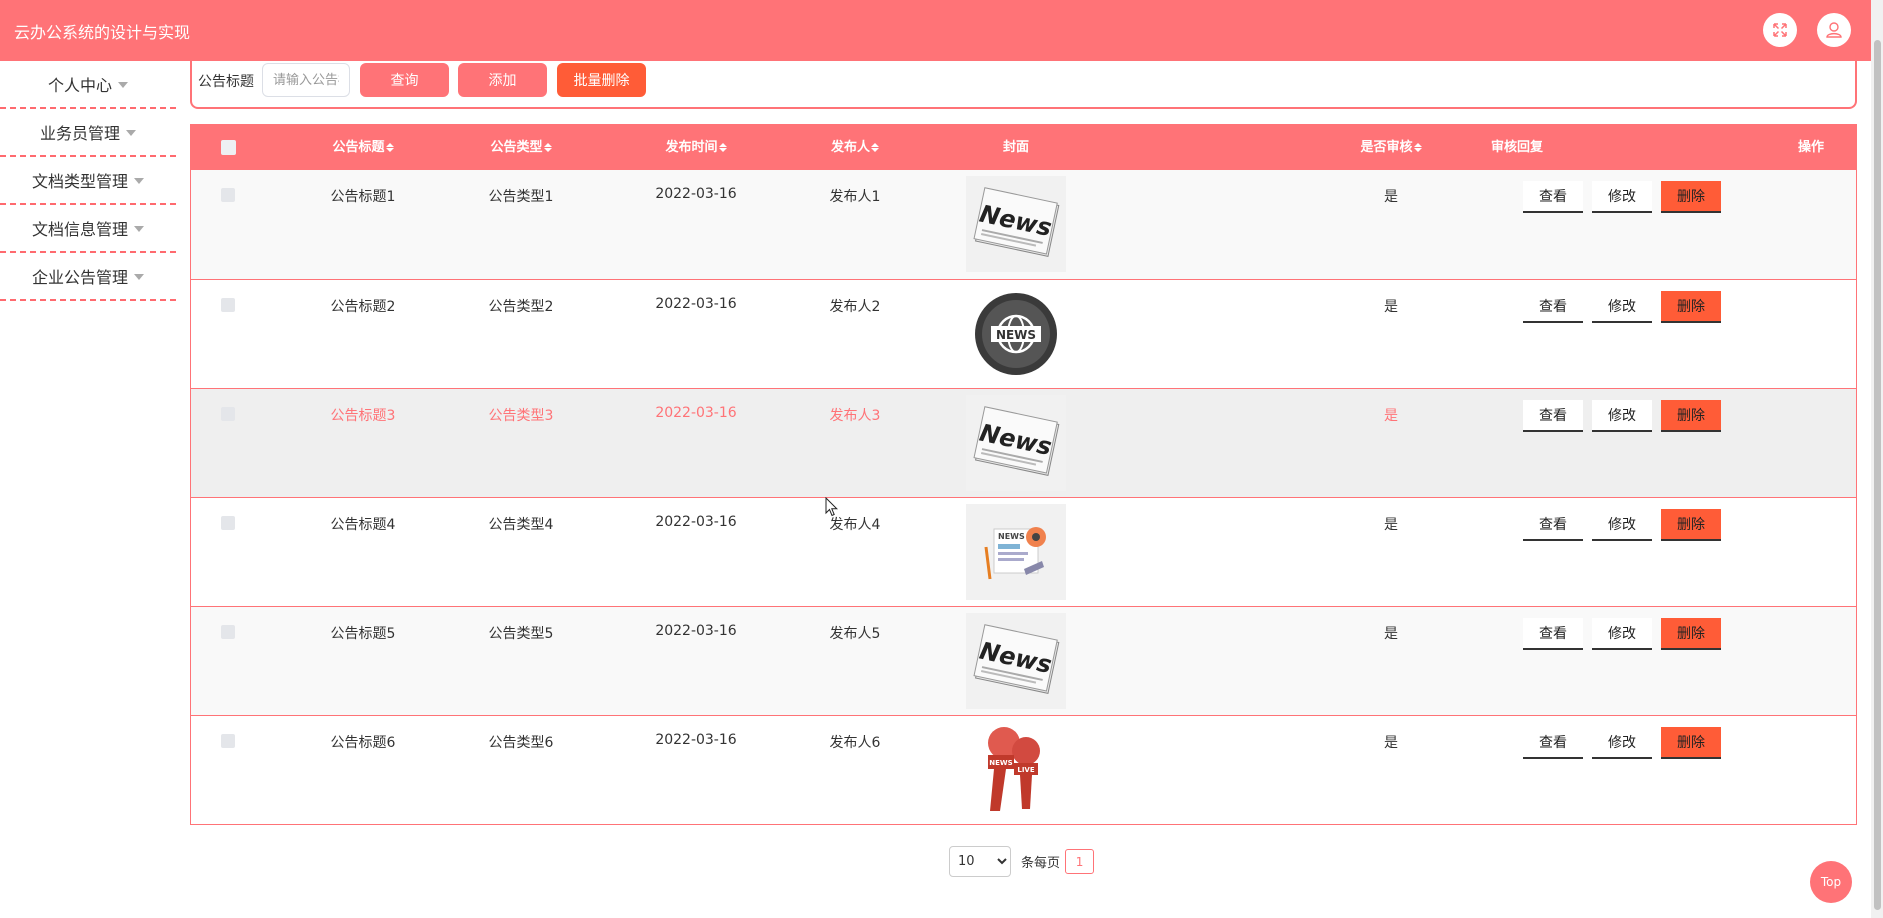 The width and height of the screenshot is (1883, 918). Describe the element at coordinates (79, 277) in the screenshot. I see `sidebar-item-label: 企业公告管理` at that location.